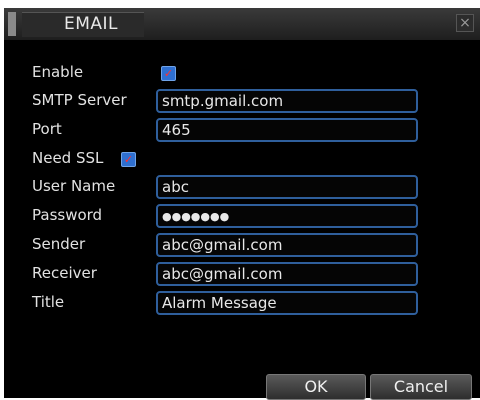  Describe the element at coordinates (287, 130) in the screenshot. I see `port-field` at that location.